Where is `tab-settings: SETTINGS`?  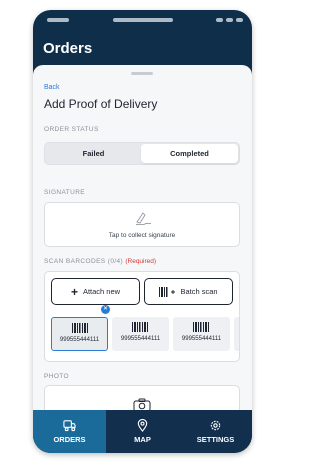
tab-settings: SETTINGS is located at coordinates (215, 431).